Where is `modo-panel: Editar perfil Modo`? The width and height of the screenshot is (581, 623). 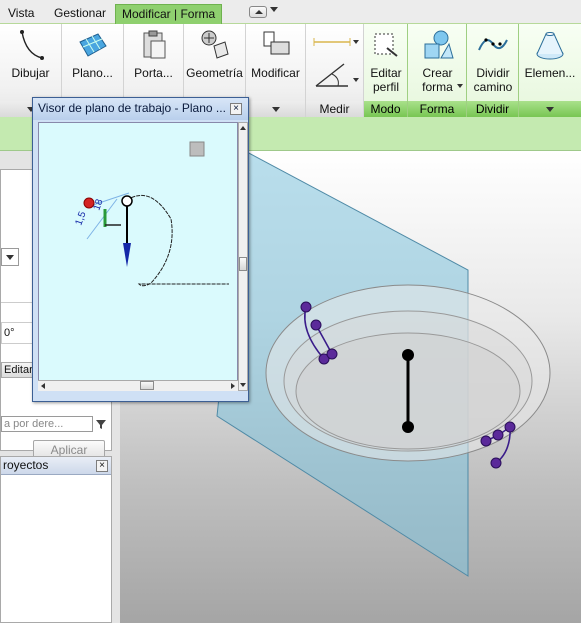
modo-panel: Editar perfil Modo is located at coordinates (386, 70).